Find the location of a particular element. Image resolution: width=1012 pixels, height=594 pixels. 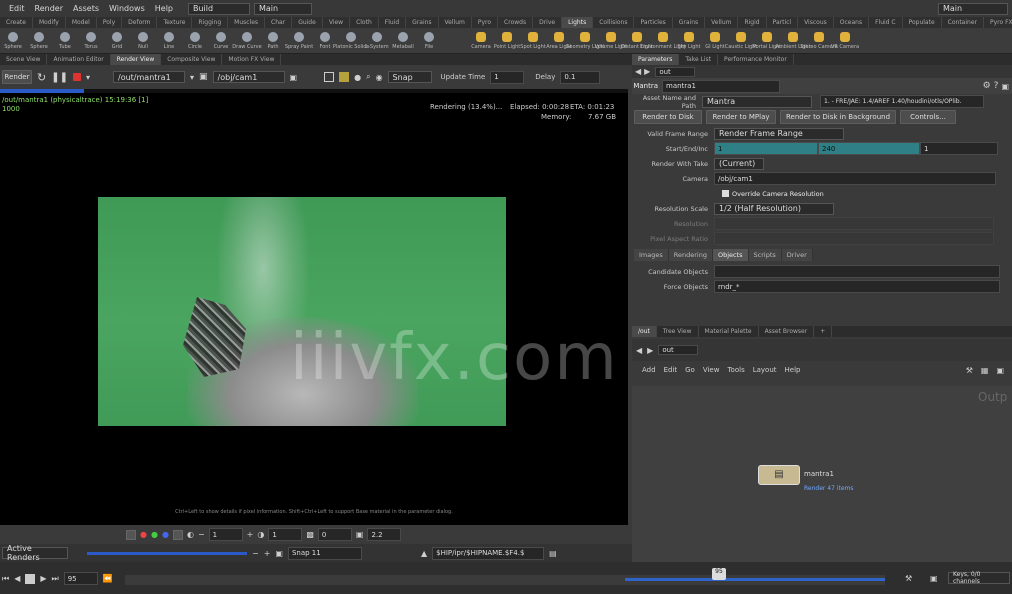

rop-selector: /out/mantra1 is located at coordinates (149, 77).